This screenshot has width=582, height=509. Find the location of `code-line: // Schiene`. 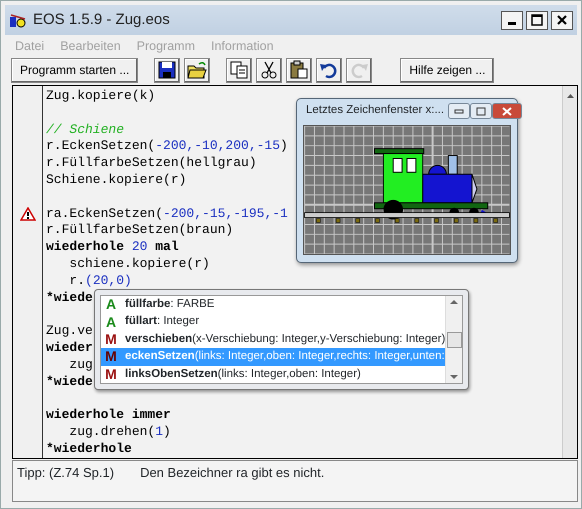

code-line: // Schiene is located at coordinates (85, 130).